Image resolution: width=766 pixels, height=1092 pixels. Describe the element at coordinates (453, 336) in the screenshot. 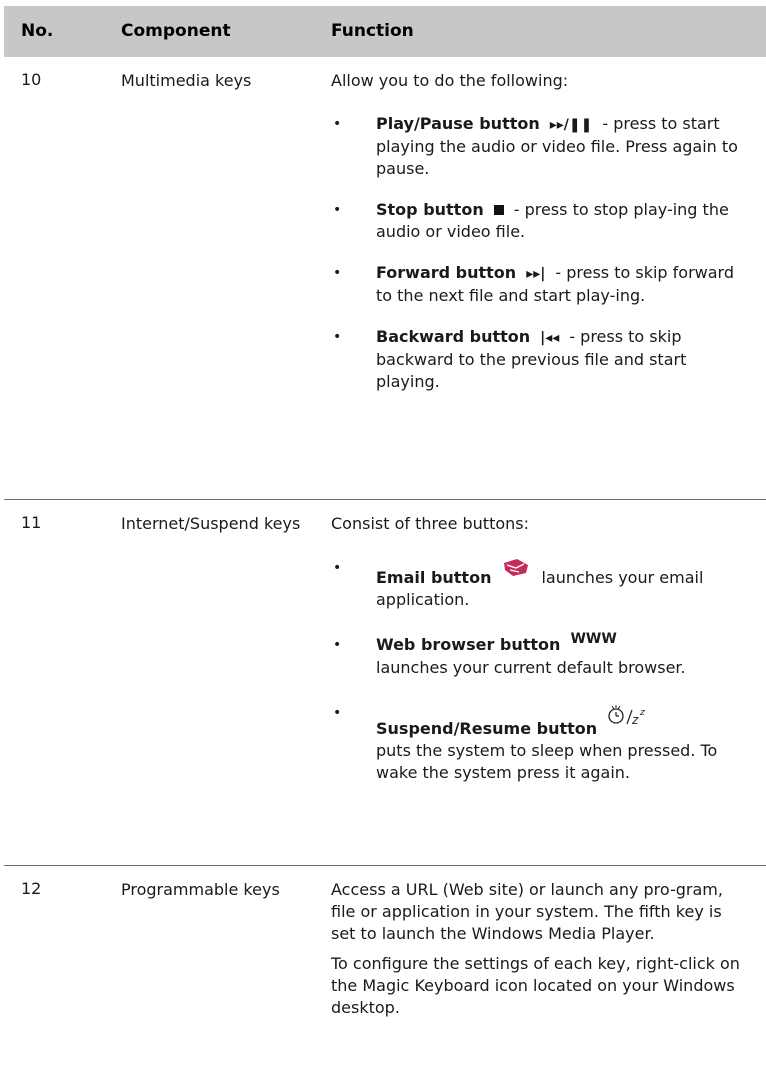

I see `item-name: Backward button` at that location.